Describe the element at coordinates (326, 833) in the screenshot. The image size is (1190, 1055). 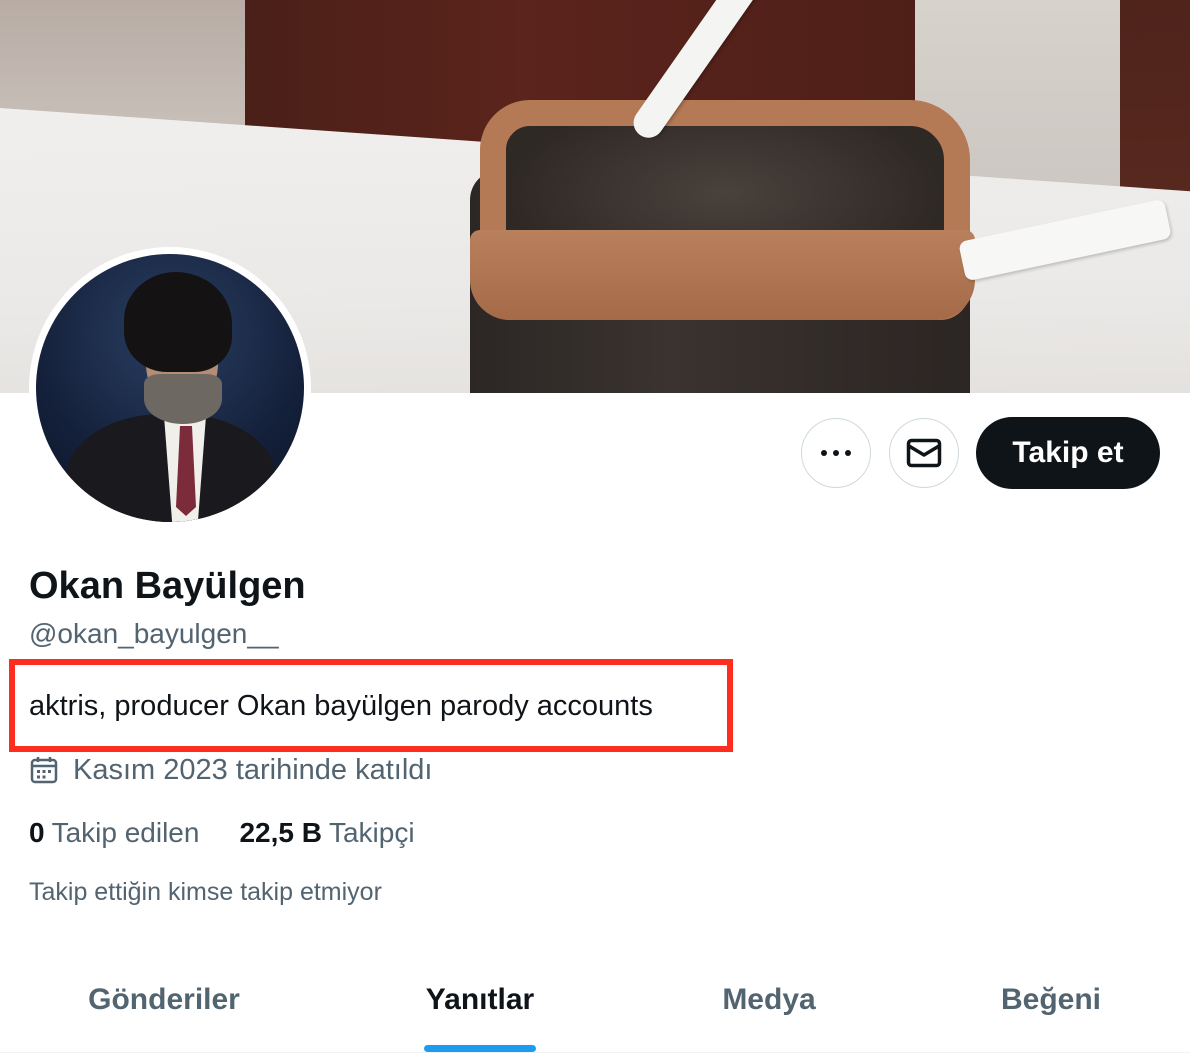
I see `followers-link: 22,5 B Takipçi` at that location.